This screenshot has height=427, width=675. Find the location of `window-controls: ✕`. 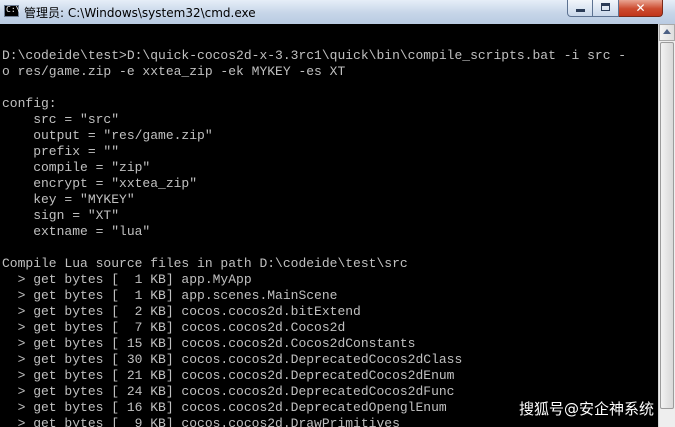

window-controls: ✕ is located at coordinates (615, 9).